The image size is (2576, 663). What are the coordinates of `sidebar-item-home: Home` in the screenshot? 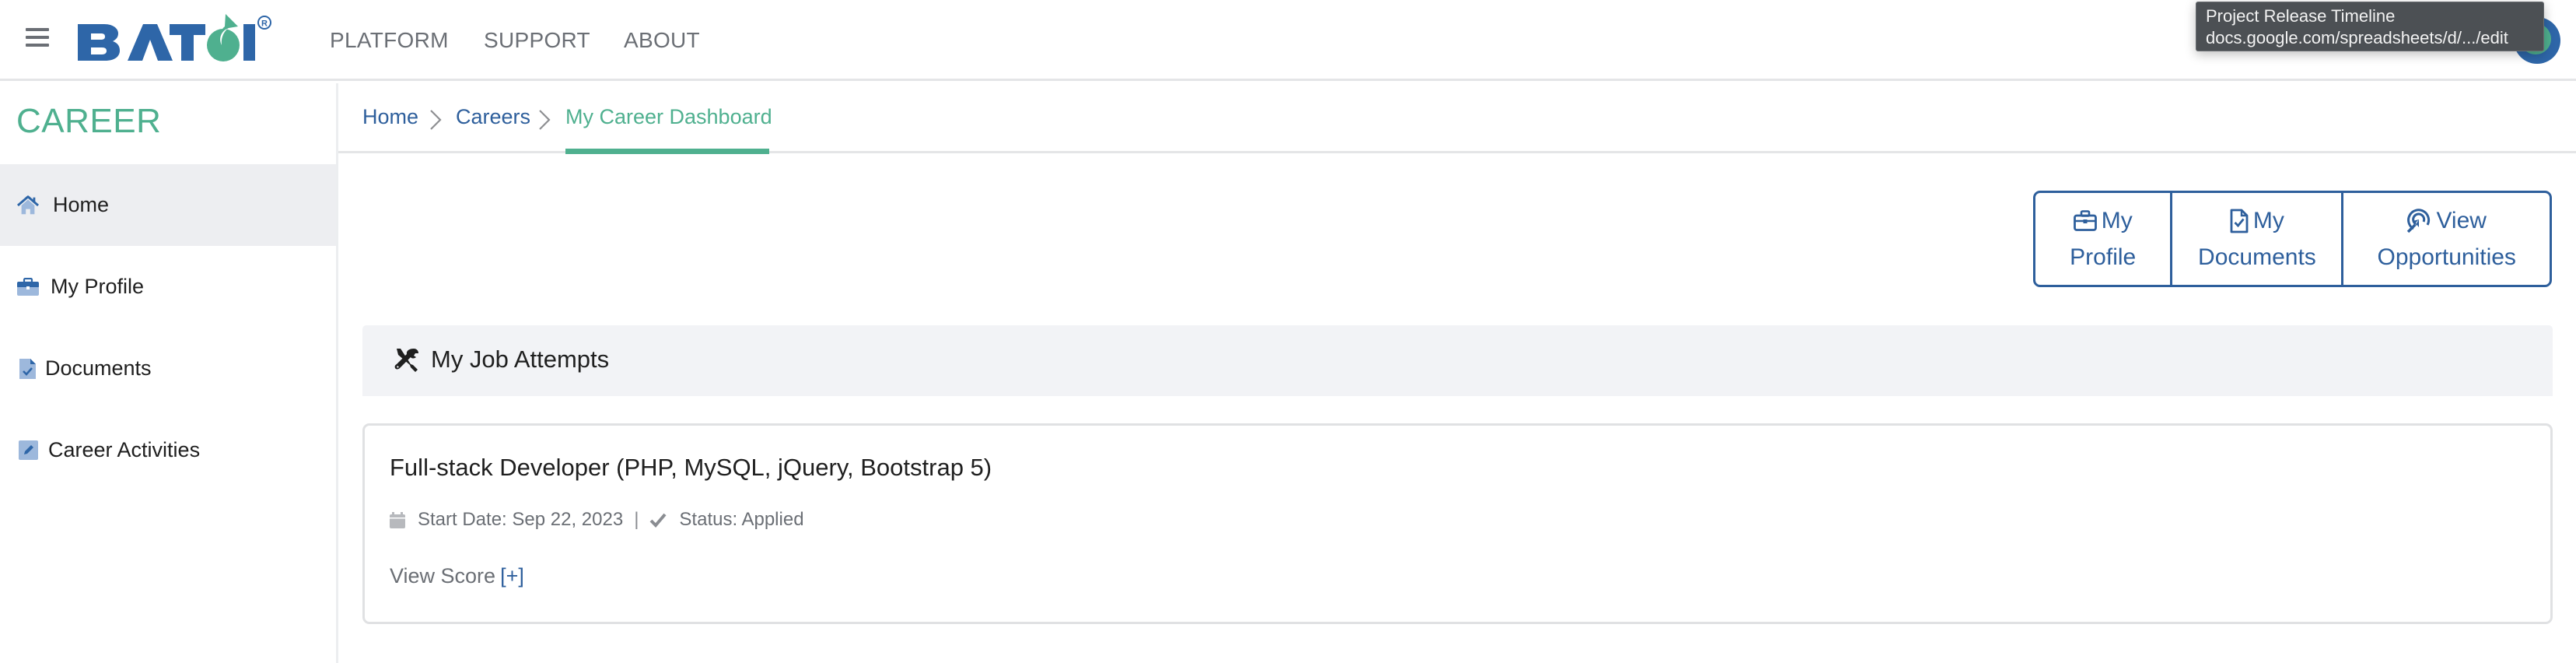 It's located at (168, 205).